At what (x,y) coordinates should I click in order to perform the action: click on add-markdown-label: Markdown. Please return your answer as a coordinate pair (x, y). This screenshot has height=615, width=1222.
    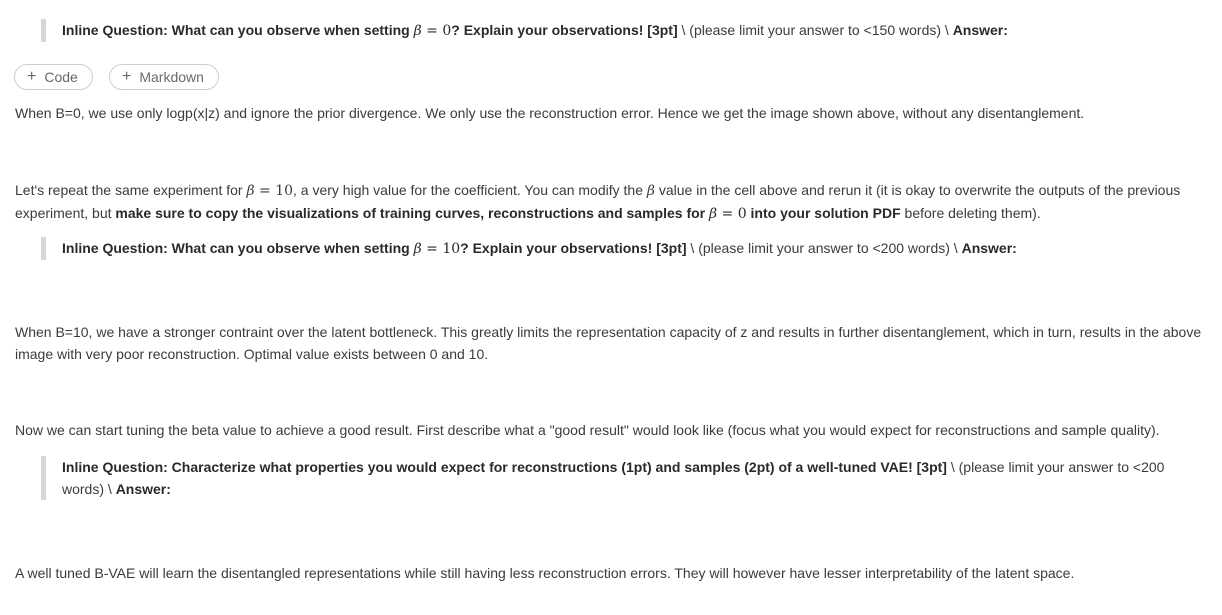
    Looking at the image, I should click on (171, 77).